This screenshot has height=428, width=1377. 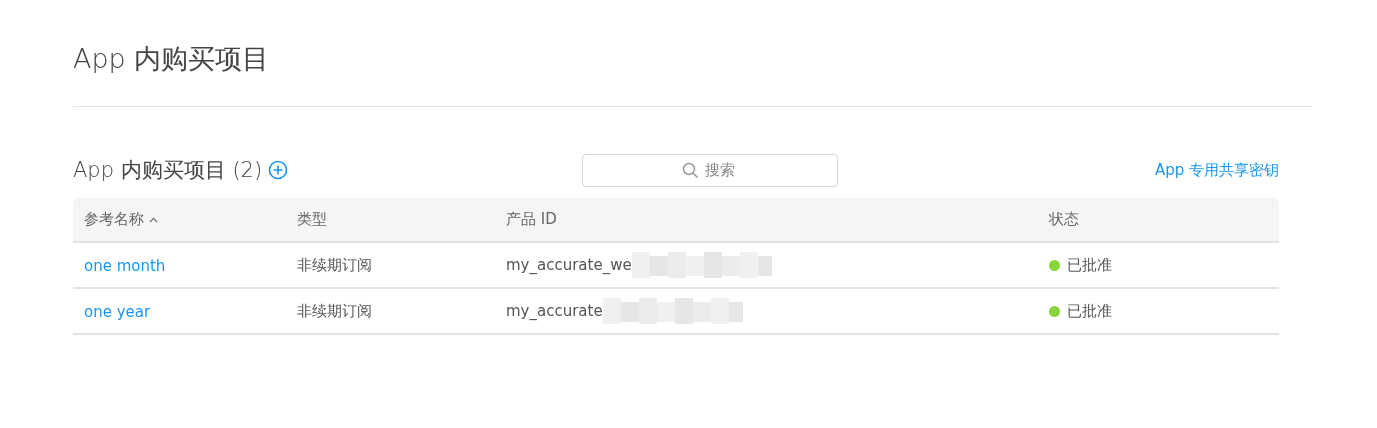 What do you see at coordinates (569, 265) in the screenshot?
I see `table-cell: my_accurate_we` at bounding box center [569, 265].